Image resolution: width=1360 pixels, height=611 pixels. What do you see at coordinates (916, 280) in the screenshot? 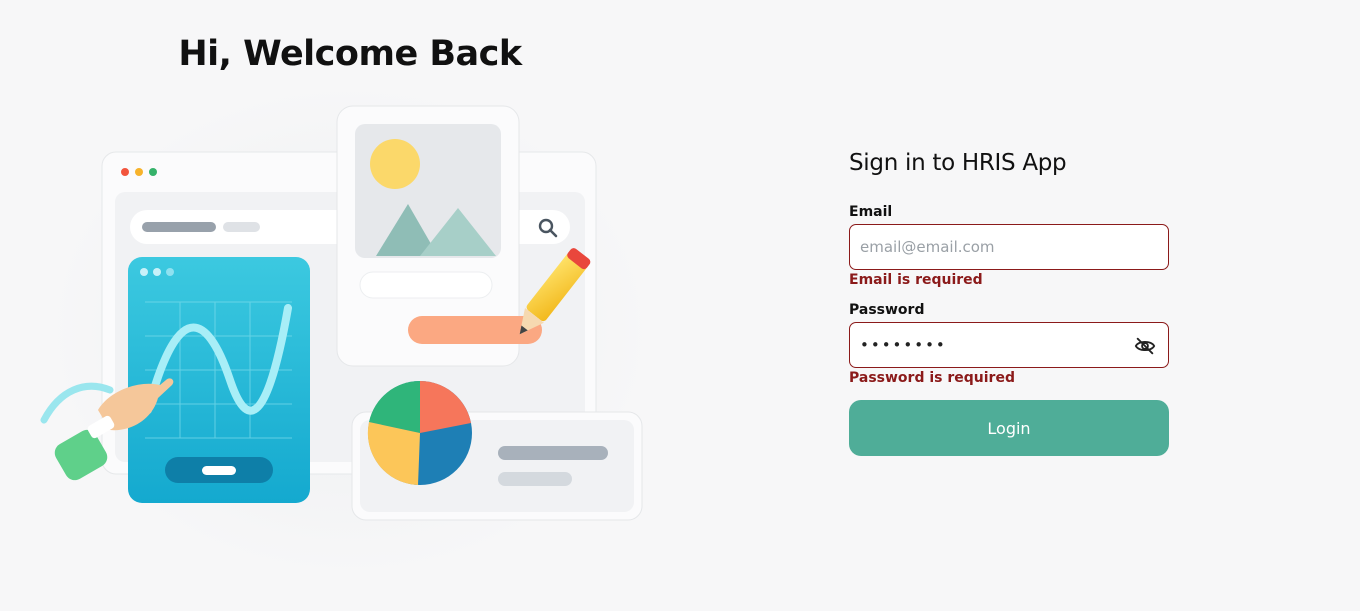
I see `email-error: Email is required` at bounding box center [916, 280].